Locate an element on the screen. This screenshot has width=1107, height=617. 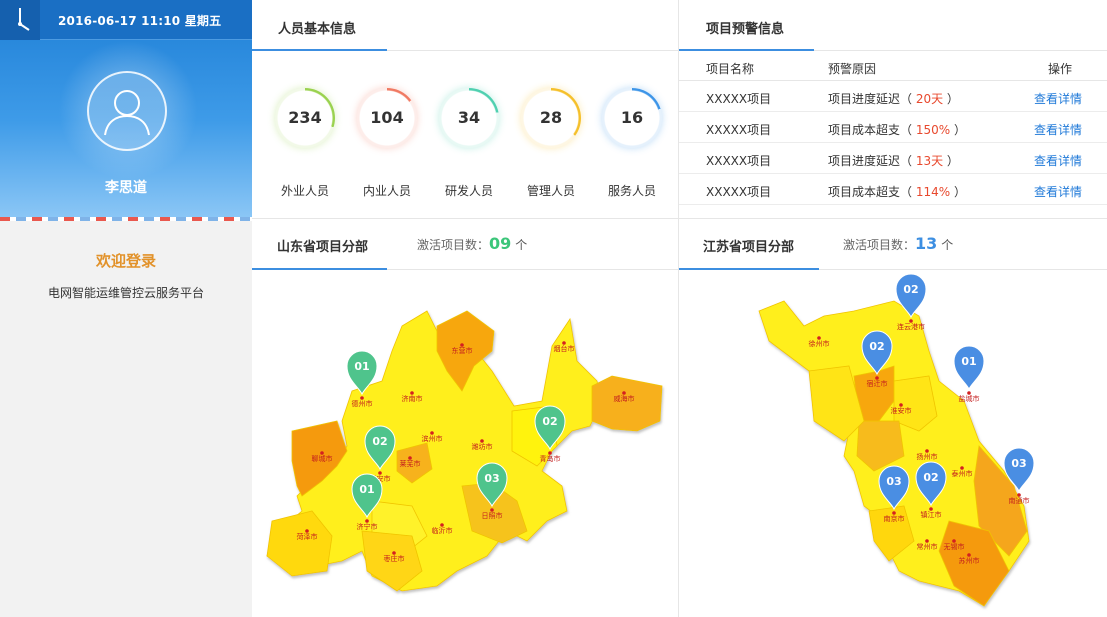
active-label: 激活项目数： is located at coordinates (453, 245).